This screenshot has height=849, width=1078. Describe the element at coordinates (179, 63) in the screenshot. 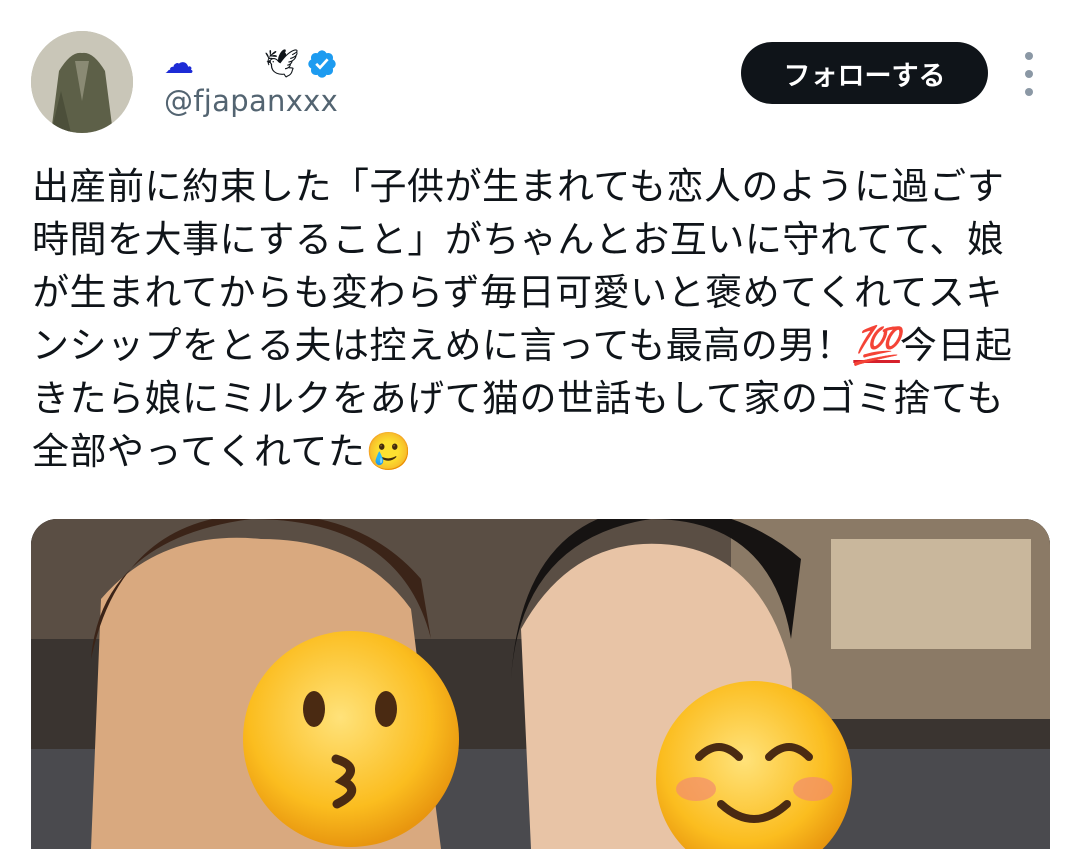

I see `cloud-icon: ☁` at that location.